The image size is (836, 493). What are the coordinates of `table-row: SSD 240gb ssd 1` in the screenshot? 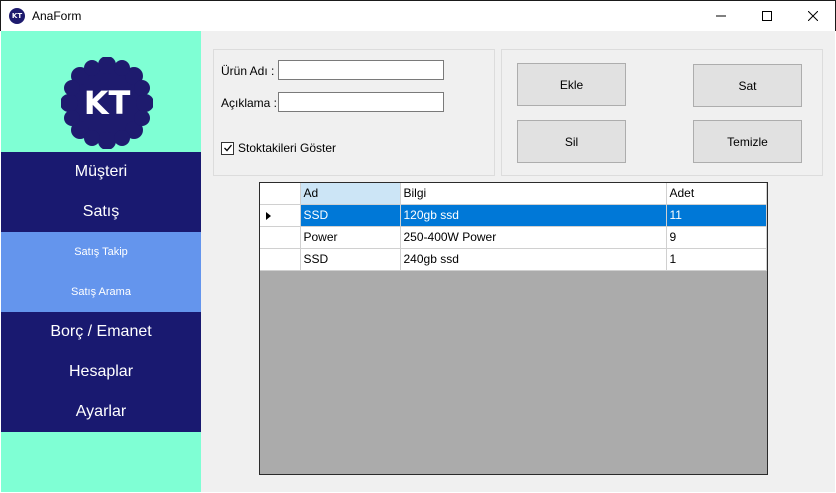 It's located at (513, 259).